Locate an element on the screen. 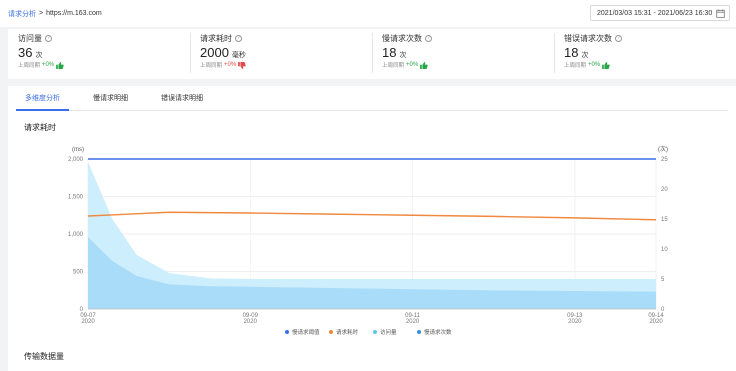 The height and width of the screenshot is (371, 736). stat-title: 慢请求次数 is located at coordinates (402, 38).